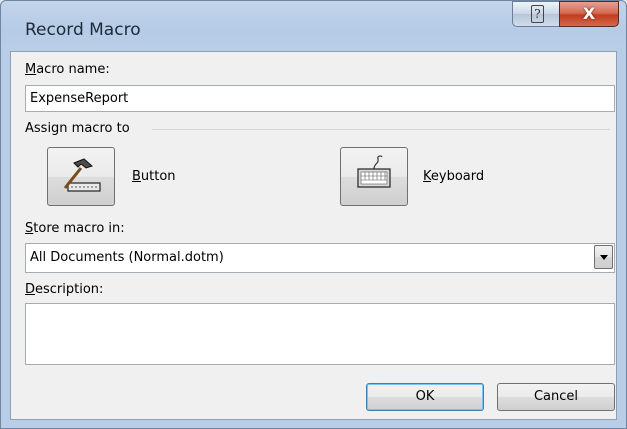  Describe the element at coordinates (67, 69) in the screenshot. I see `macro-name-label: Macro name:` at that location.